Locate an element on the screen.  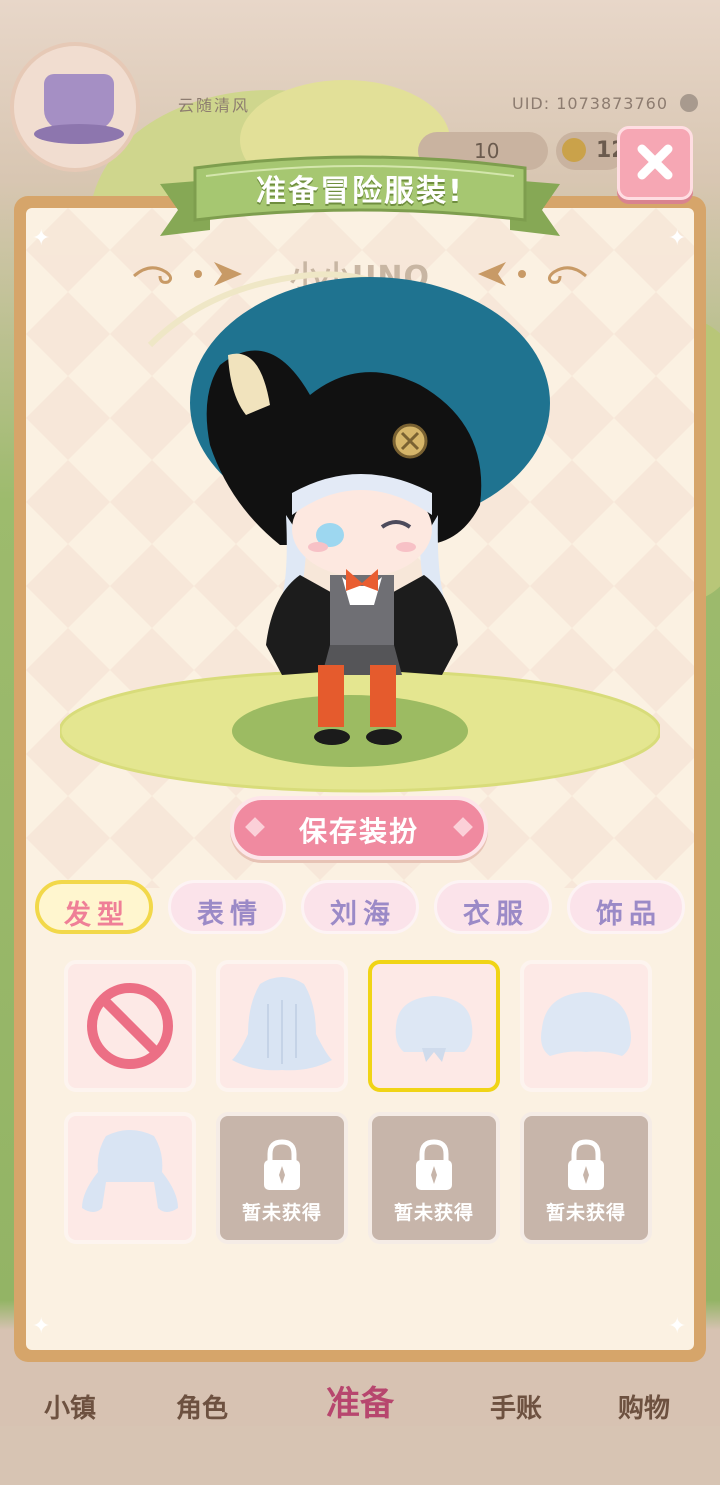
player-name: 云随清风 is located at coordinates (214, 105).